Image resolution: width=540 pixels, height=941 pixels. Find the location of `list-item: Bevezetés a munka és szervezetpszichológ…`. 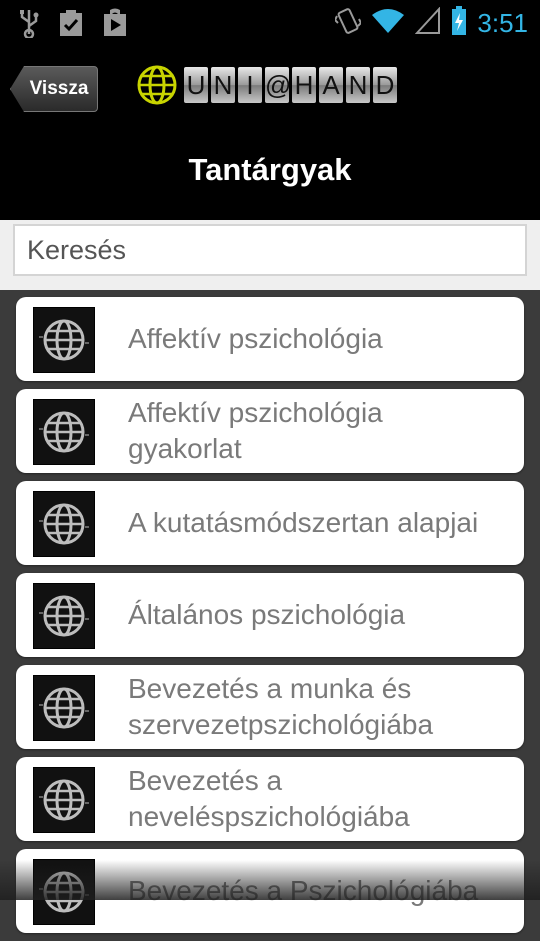

list-item: Bevezetés a munka és szervezetpszichológ… is located at coordinates (270, 707).